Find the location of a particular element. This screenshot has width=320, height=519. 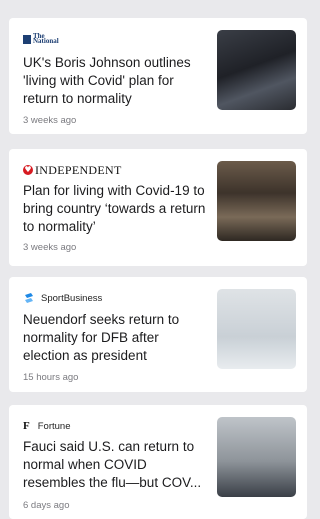

source-row: SportBusiness is located at coordinates (62, 298).